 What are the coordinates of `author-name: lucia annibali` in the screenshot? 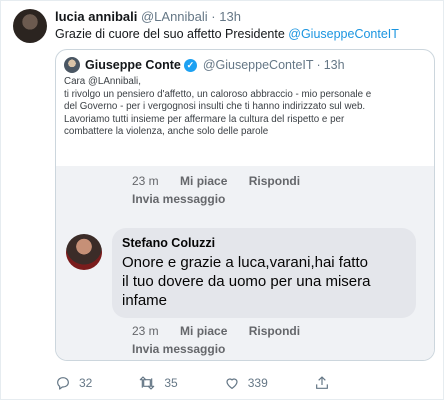 It's located at (96, 16).